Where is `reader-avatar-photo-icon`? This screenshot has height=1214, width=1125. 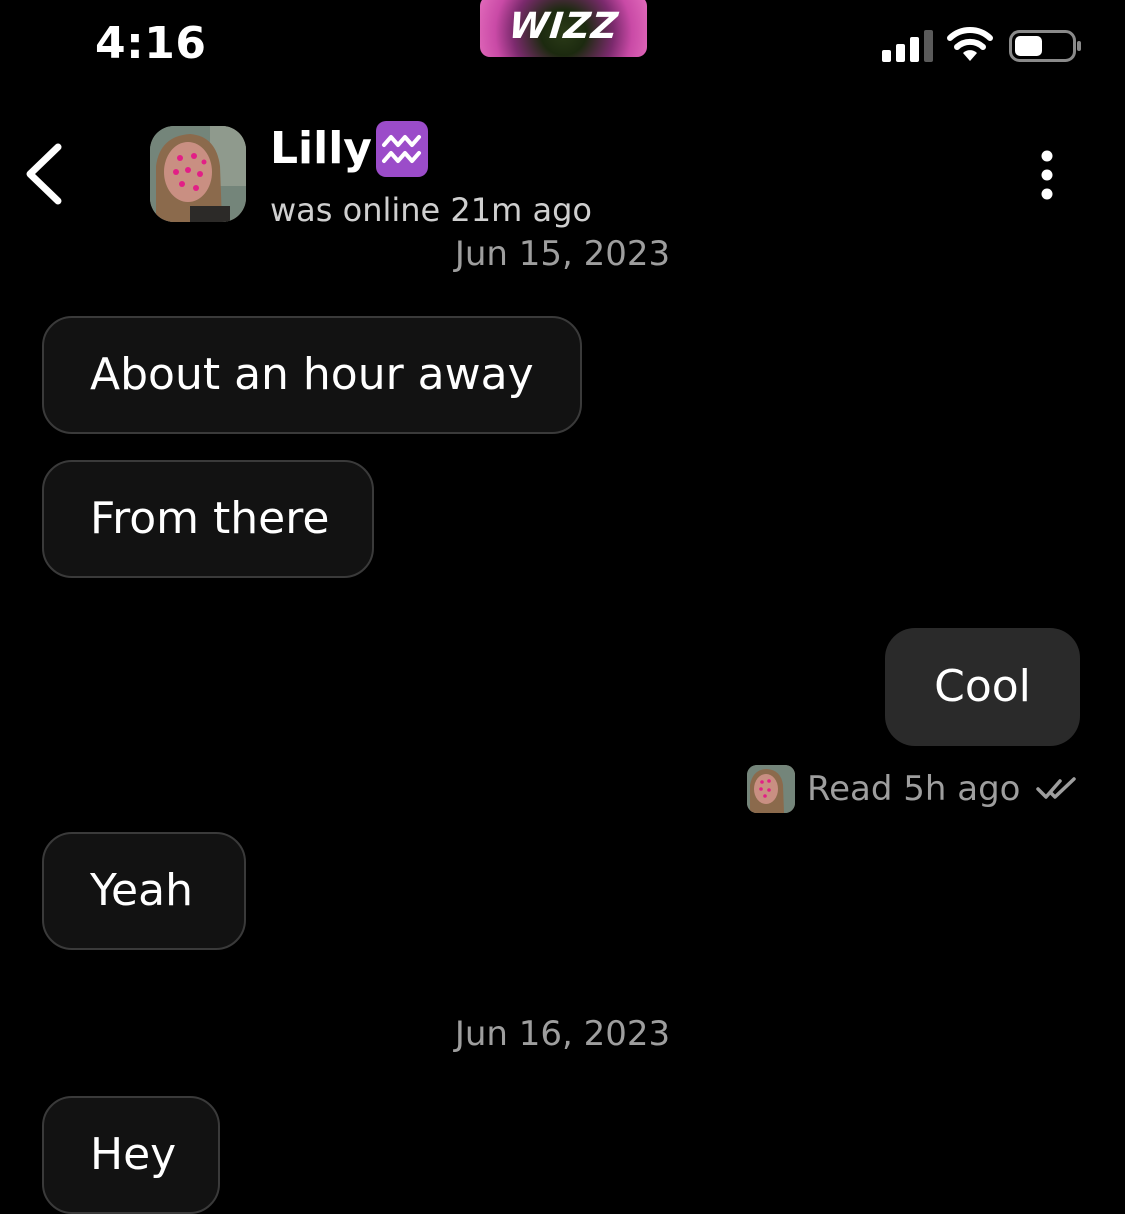 reader-avatar-photo-icon is located at coordinates (771, 789).